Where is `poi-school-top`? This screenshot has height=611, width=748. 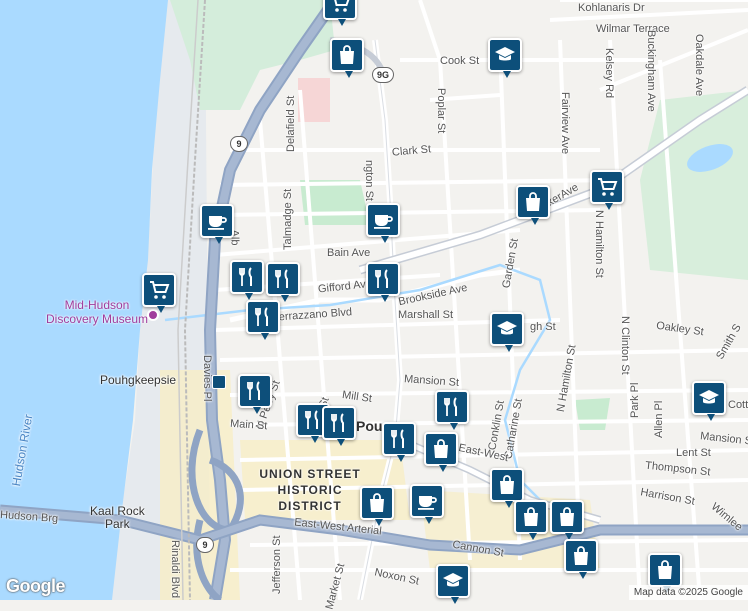
poi-school-top is located at coordinates (505, 58).